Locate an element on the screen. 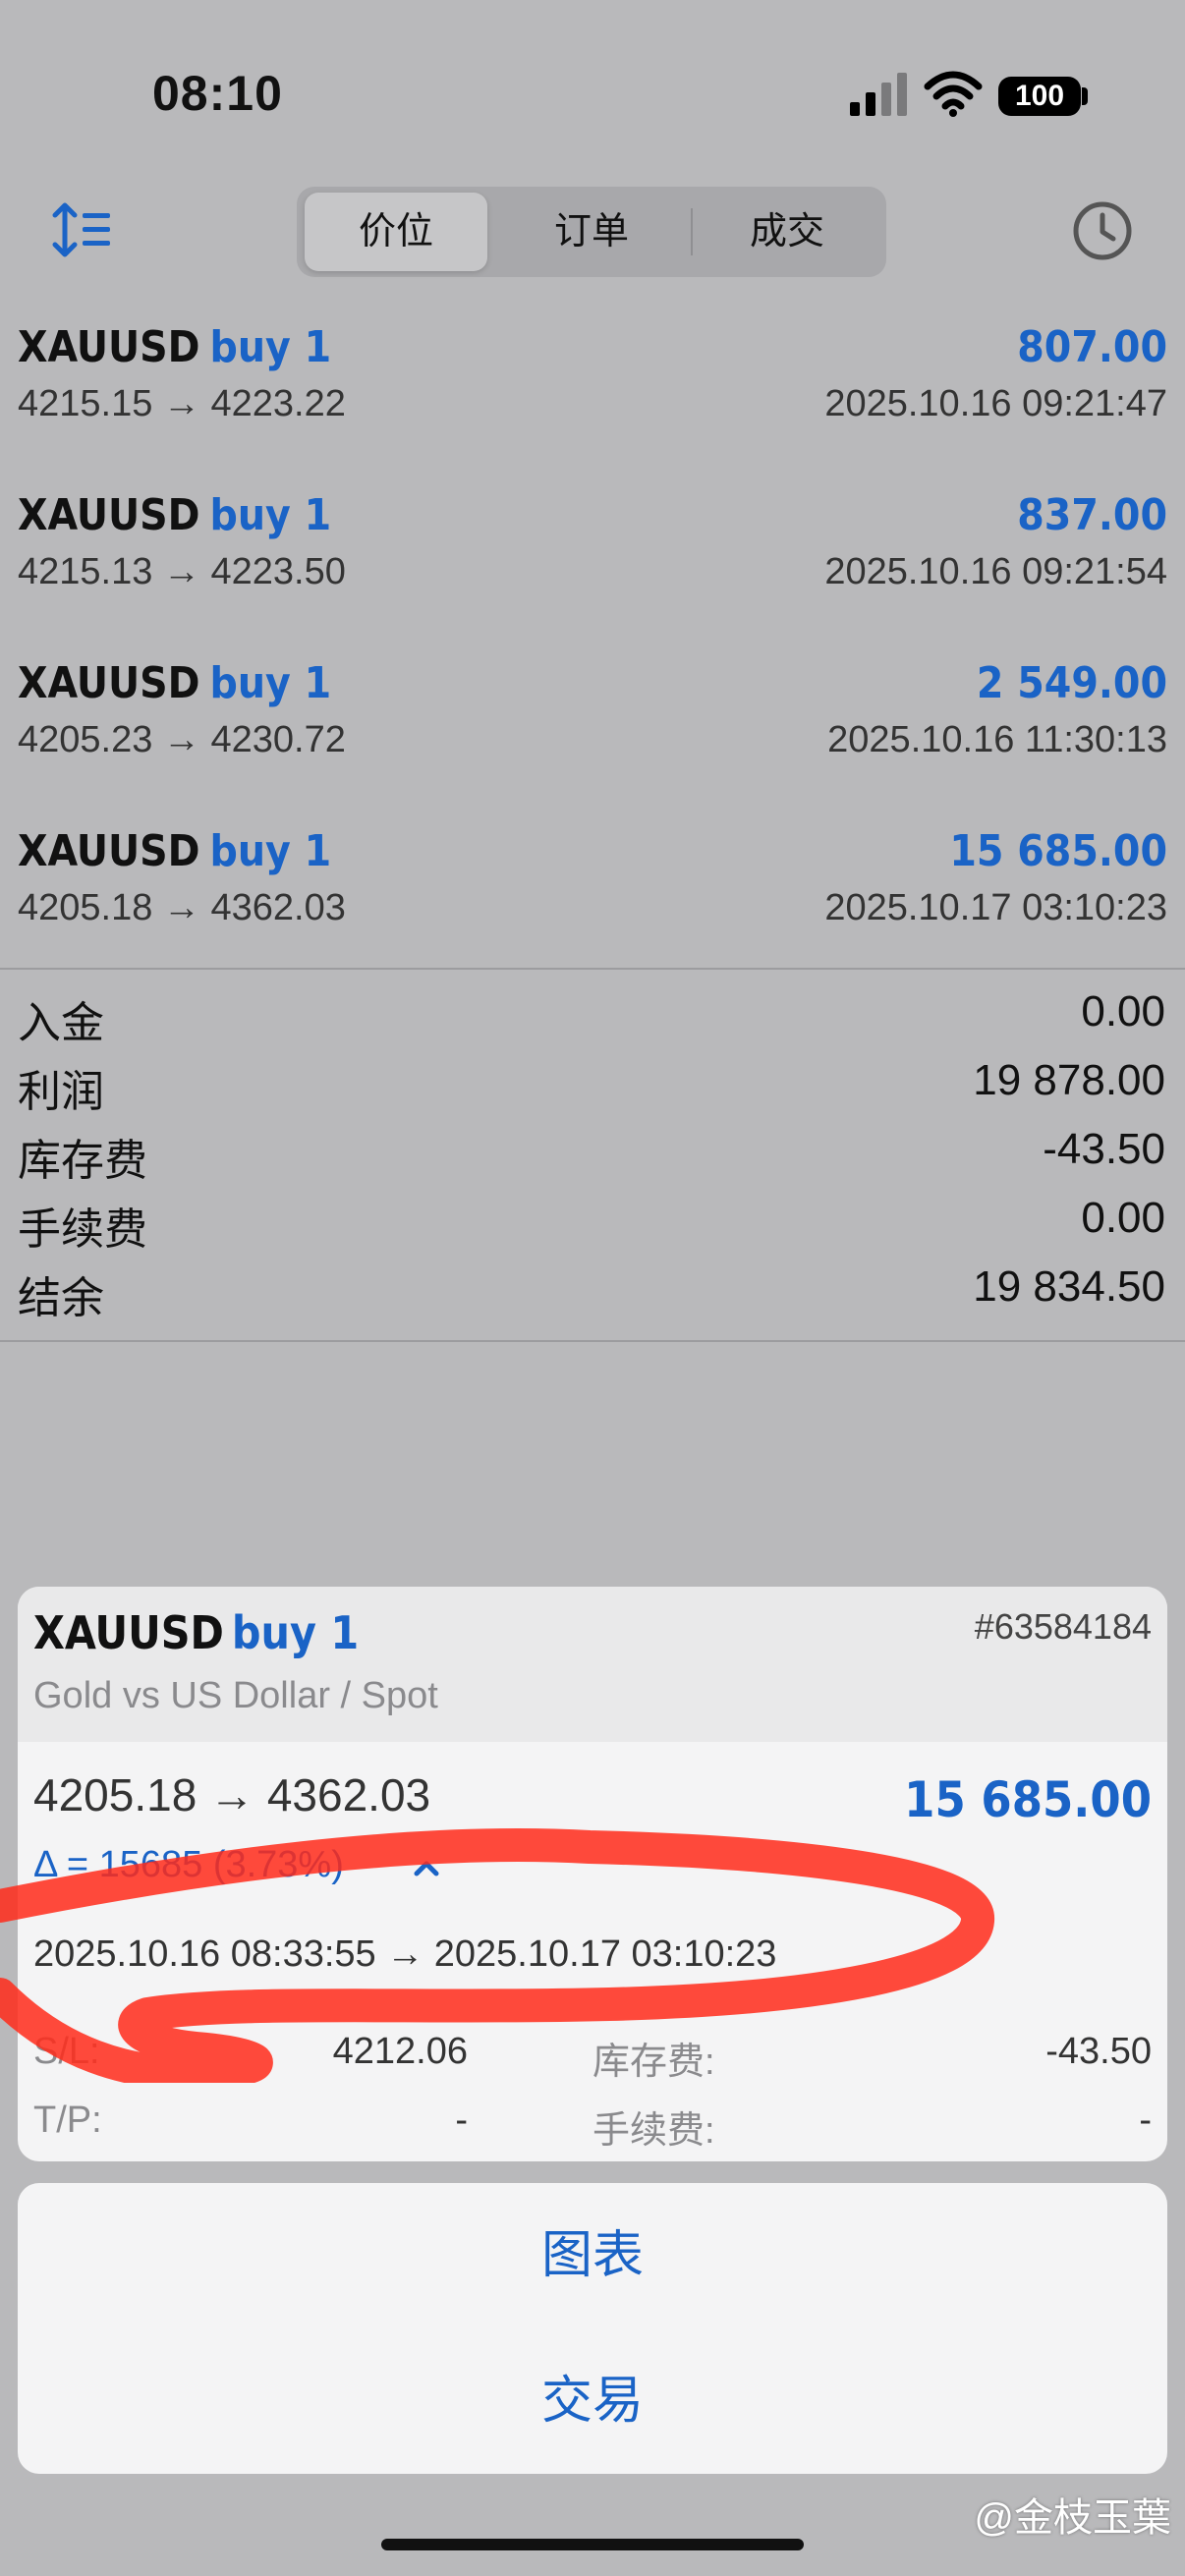 The image size is (1185, 2576). battery-icon: 100 is located at coordinates (1040, 96).